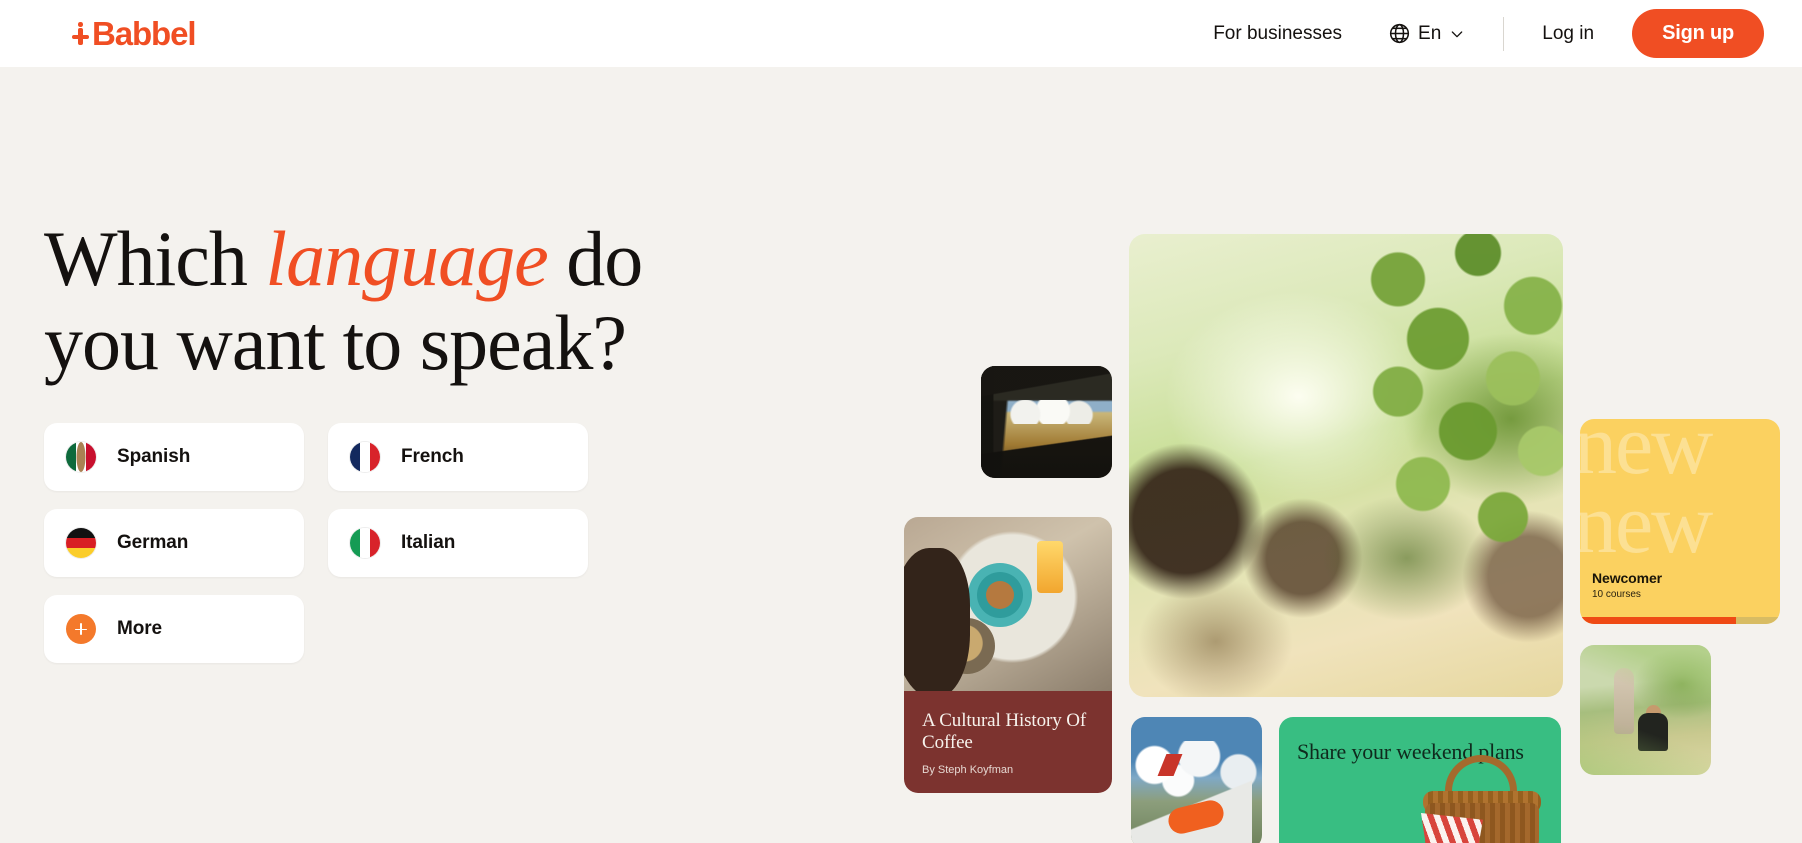 The image size is (1802, 843). I want to click on photo-orange-juice, so click(1050, 567).